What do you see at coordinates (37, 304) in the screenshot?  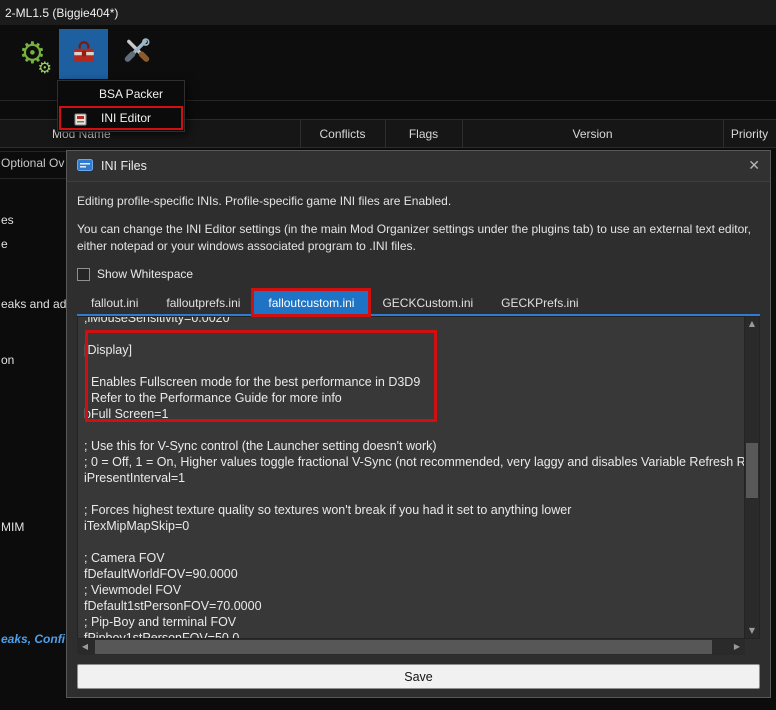 I see `mod-row: eaks and add` at bounding box center [37, 304].